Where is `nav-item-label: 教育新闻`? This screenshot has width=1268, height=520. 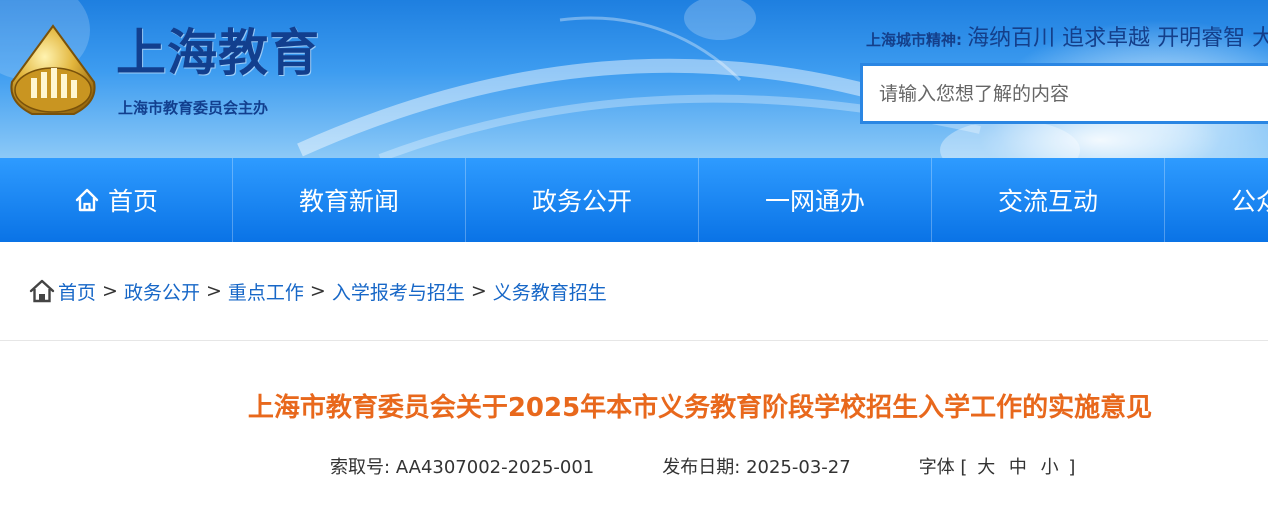 nav-item-label: 教育新闻 is located at coordinates (348, 201).